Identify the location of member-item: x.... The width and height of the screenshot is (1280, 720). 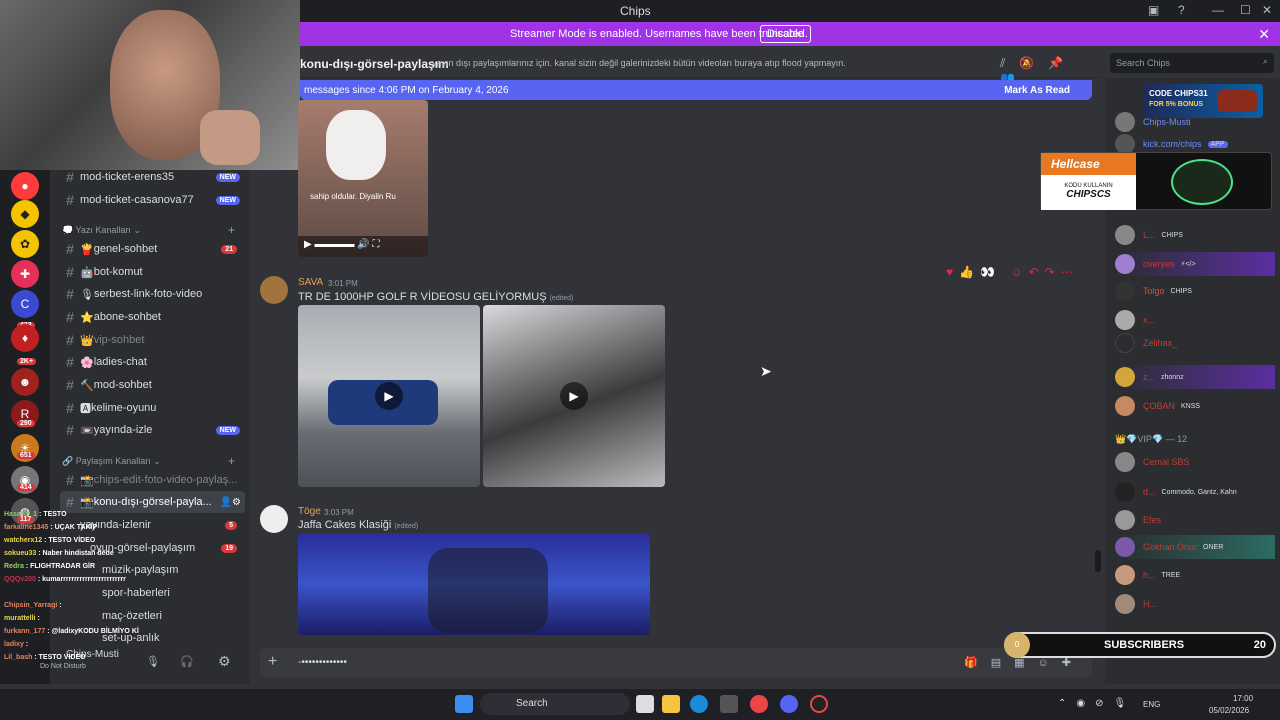
(1135, 320).